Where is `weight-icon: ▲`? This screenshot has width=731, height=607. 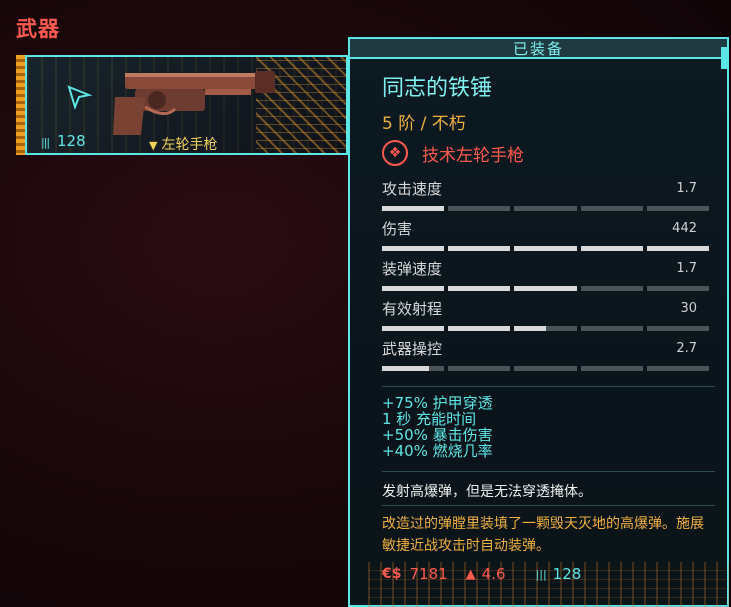 weight-icon: ▲ is located at coordinates (470, 574).